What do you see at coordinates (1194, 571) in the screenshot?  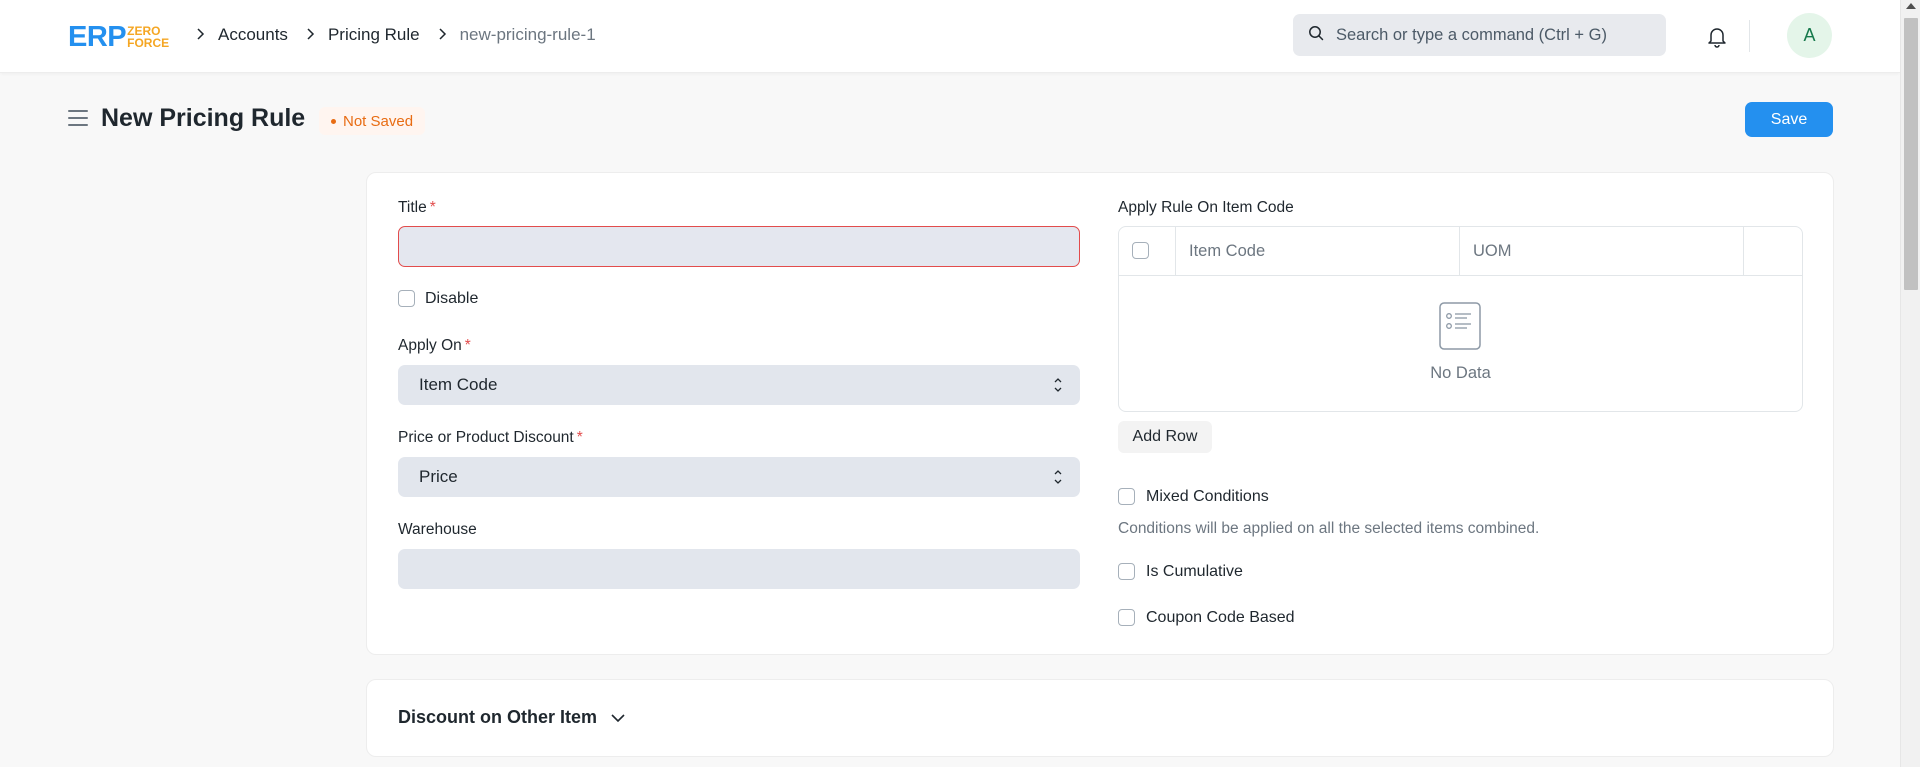 I see `is-cumulative-label: Is Cumulative` at bounding box center [1194, 571].